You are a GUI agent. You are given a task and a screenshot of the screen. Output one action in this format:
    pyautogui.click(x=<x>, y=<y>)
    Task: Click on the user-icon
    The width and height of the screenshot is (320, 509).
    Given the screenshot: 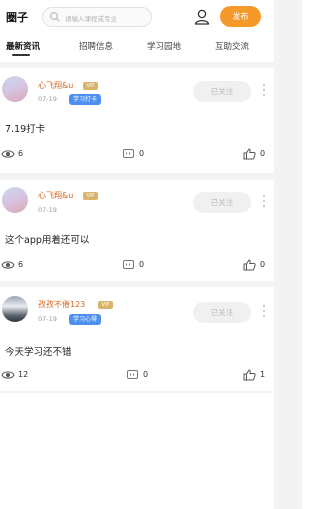 What is the action you would take?
    pyautogui.click(x=202, y=17)
    